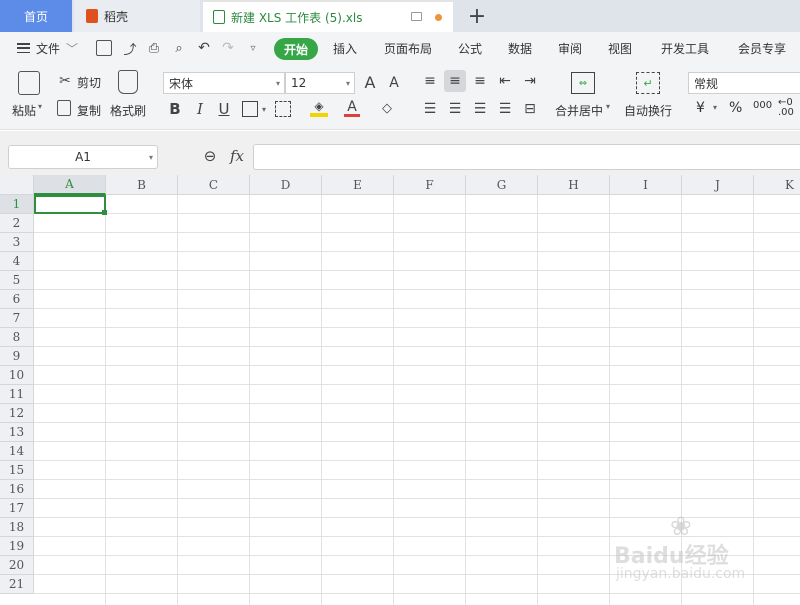  What do you see at coordinates (224, 109) in the screenshot?
I see `underline-icon: U` at bounding box center [224, 109].